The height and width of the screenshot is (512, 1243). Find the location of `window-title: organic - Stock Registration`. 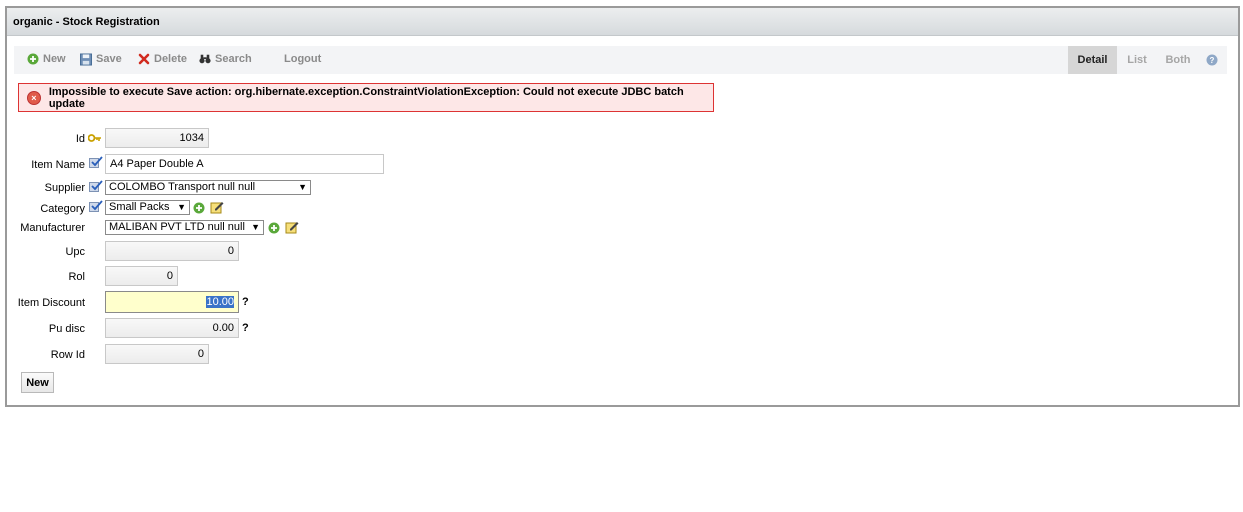

window-title: organic - Stock Registration is located at coordinates (622, 22).